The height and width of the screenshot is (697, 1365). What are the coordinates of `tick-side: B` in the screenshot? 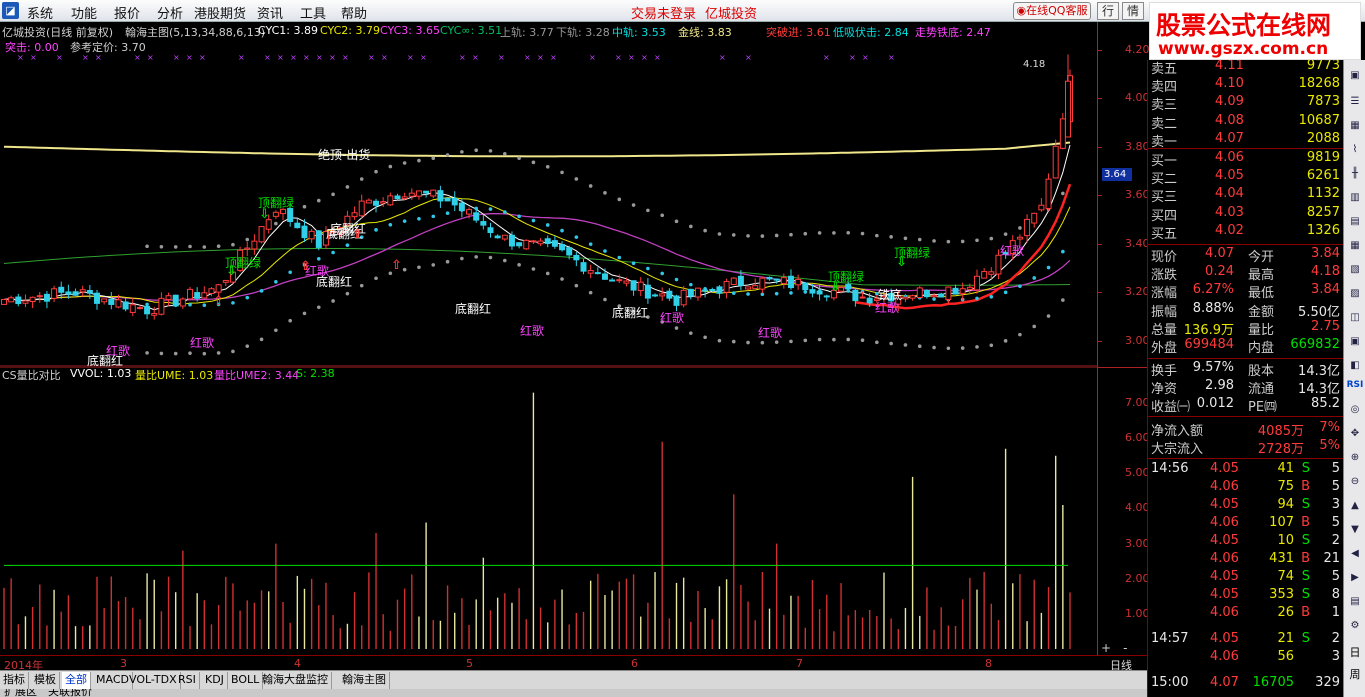 It's located at (1305, 522).